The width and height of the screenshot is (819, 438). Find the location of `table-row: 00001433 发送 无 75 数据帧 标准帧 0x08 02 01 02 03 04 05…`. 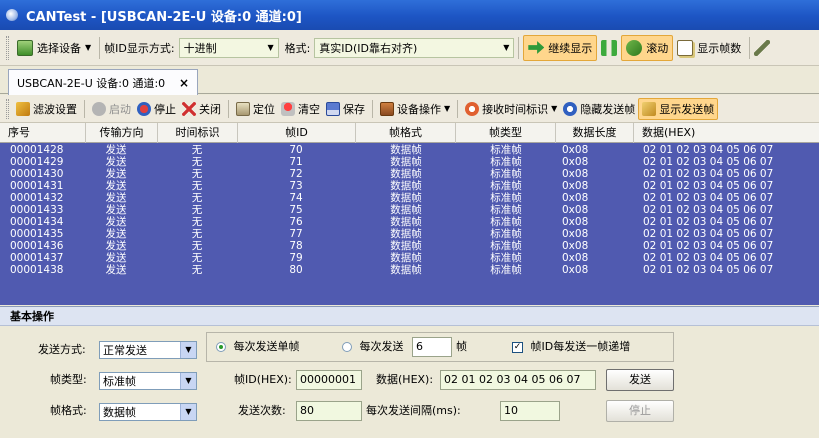

table-row: 00001433 发送 无 75 数据帧 标准帧 0x08 02 01 02 03 04 05… is located at coordinates (409, 210).